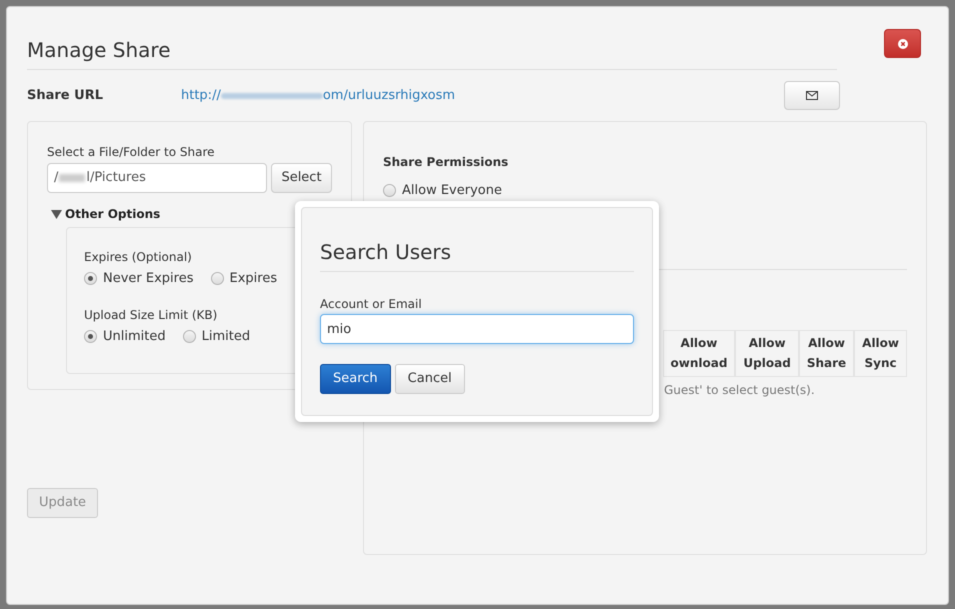  I want to click on close-icon, so click(903, 43).